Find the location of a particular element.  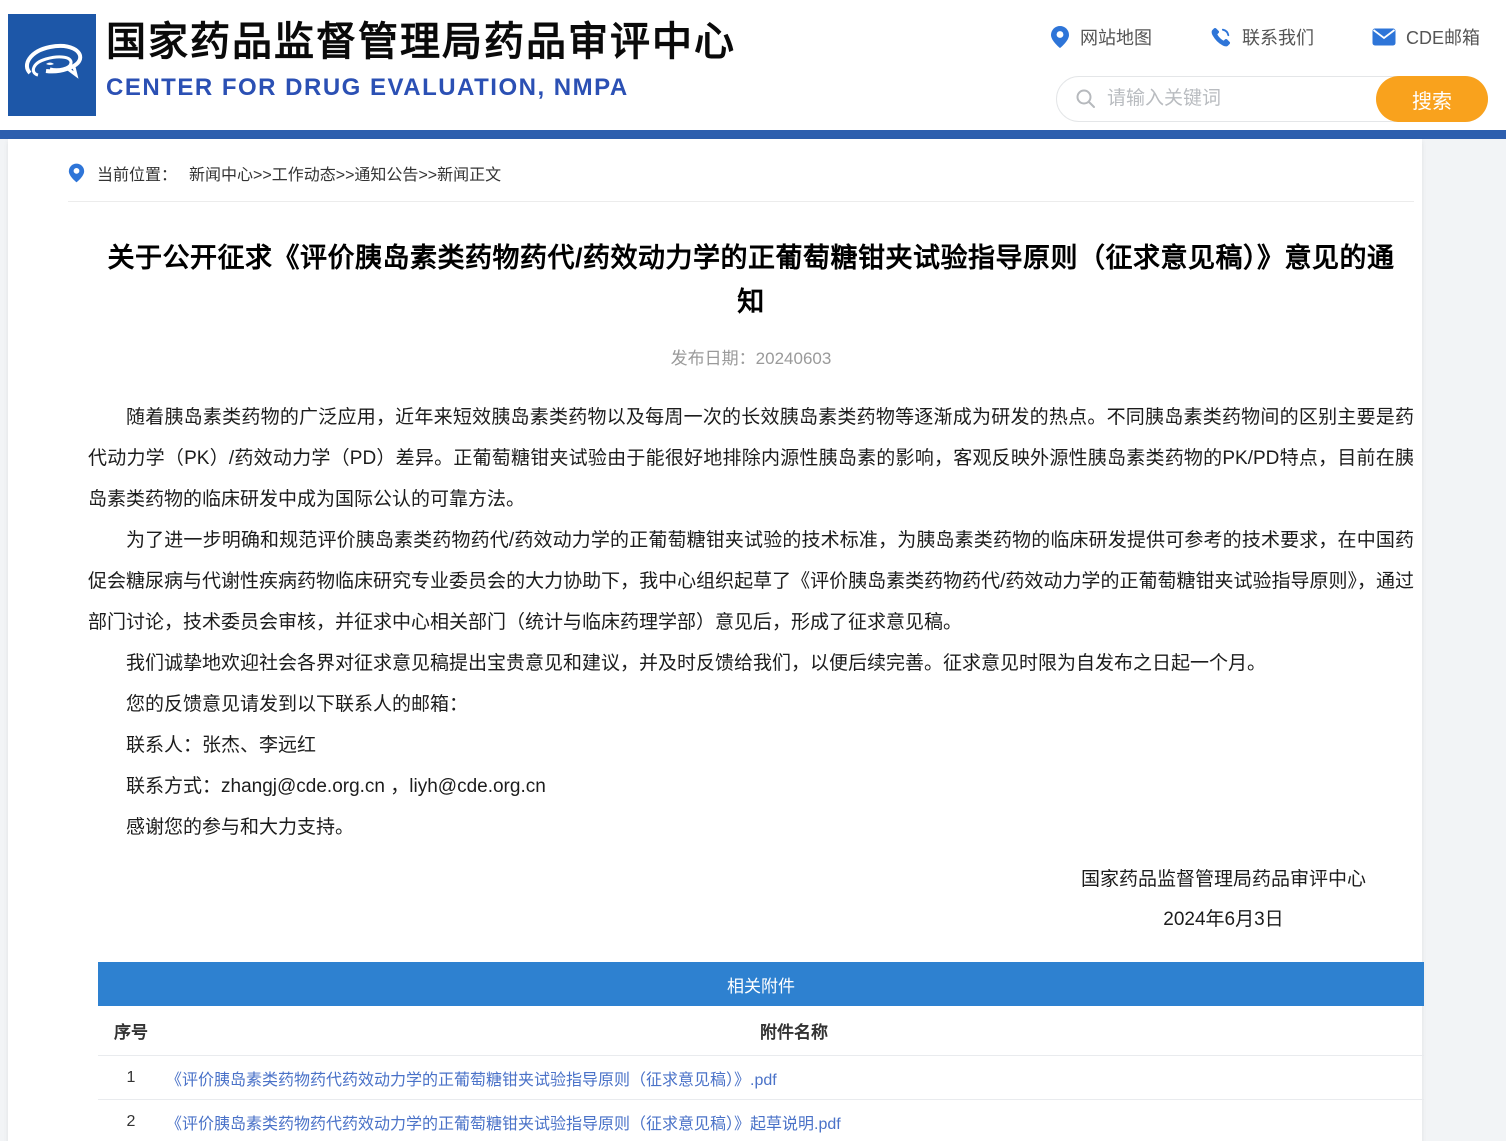

breadcrumb-item-notices: 通知公告 is located at coordinates (386, 175).